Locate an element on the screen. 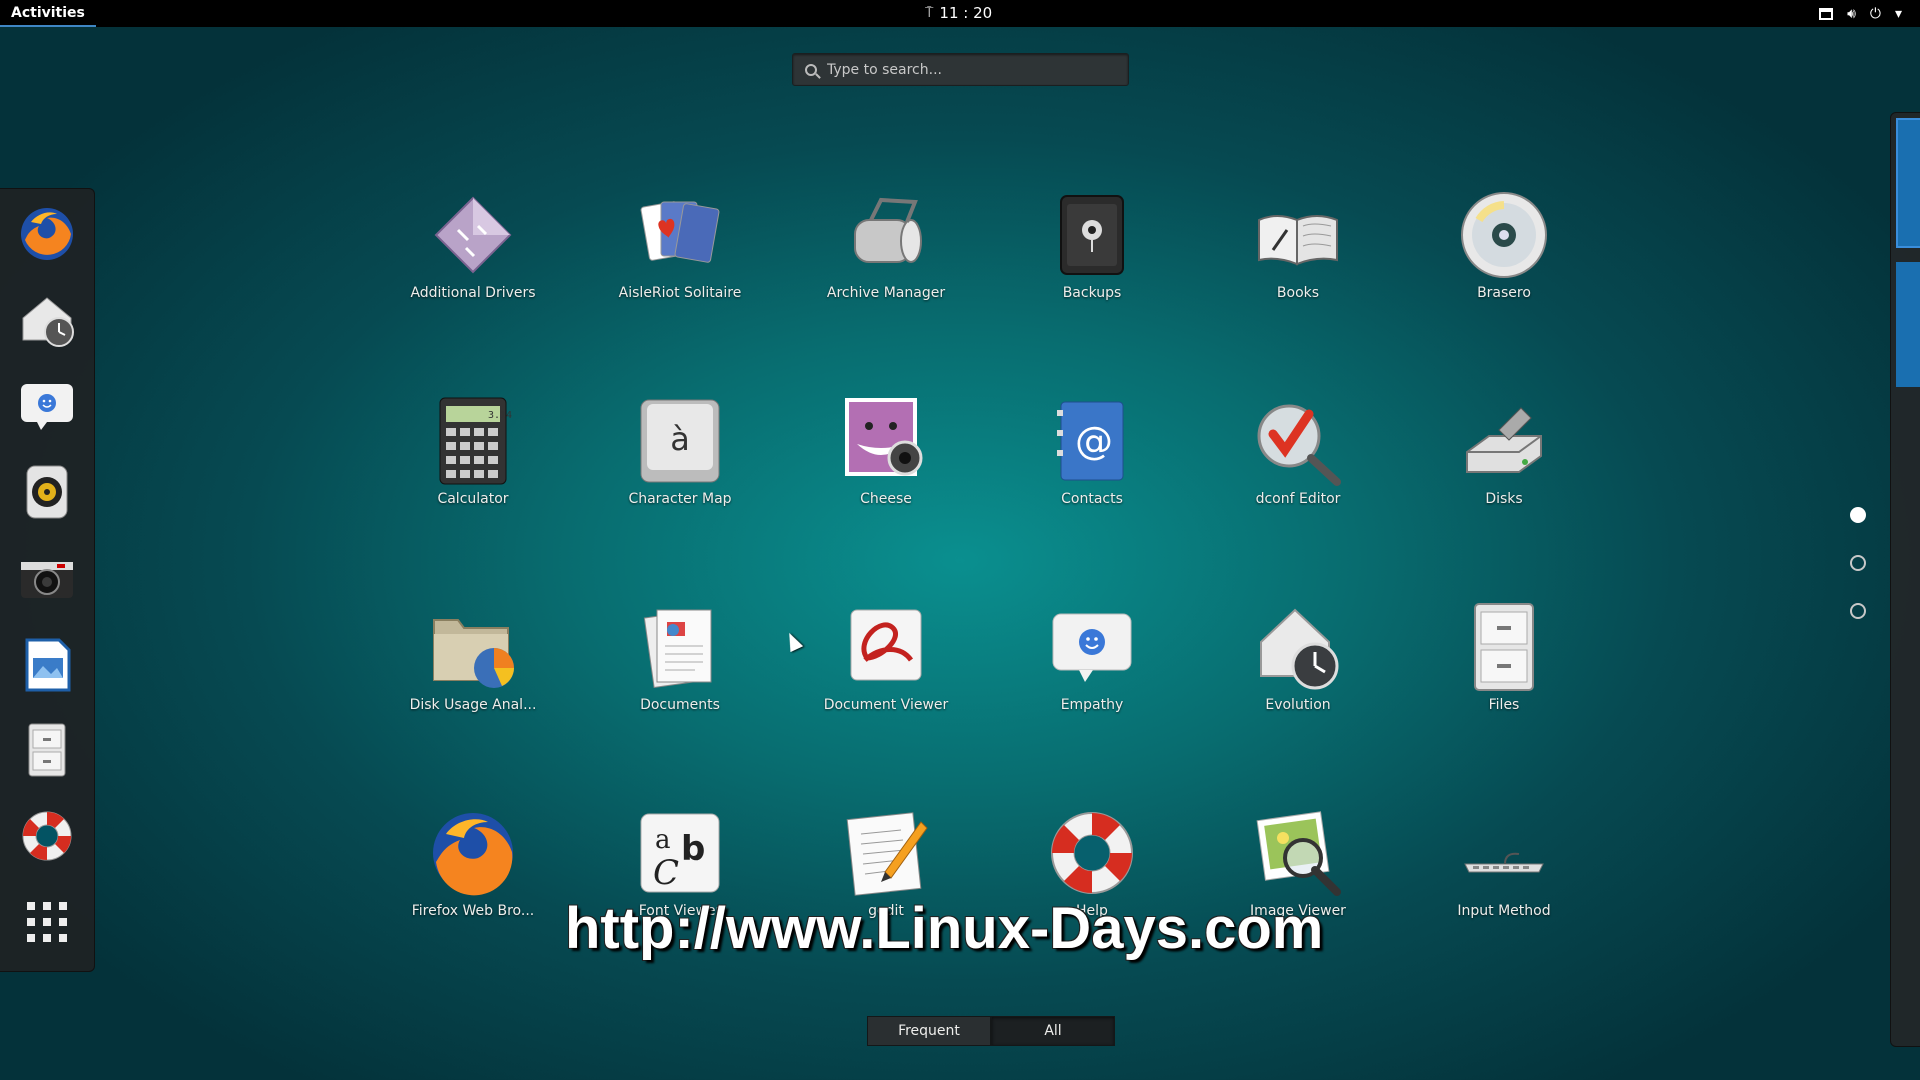 The image size is (1920, 1080). disk-usage-icon is located at coordinates (473, 653).